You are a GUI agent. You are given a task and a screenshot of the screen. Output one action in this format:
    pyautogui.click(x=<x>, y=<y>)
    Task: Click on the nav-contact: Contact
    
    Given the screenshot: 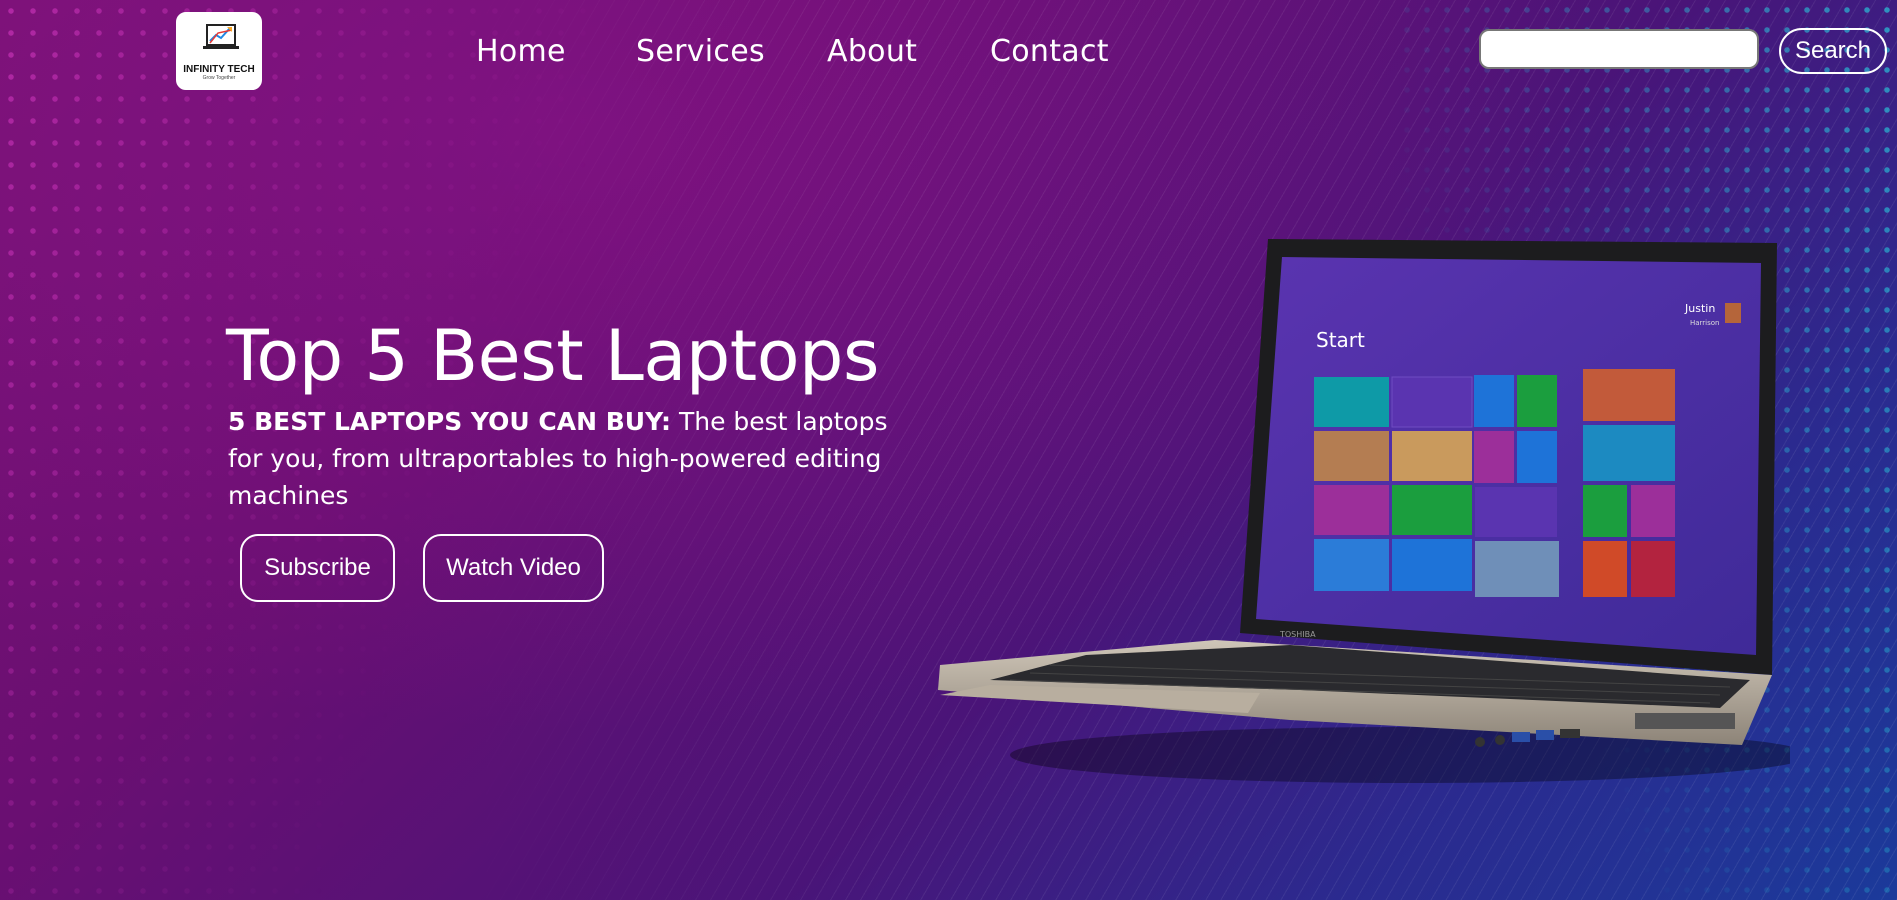 What is the action you would take?
    pyautogui.click(x=1049, y=52)
    